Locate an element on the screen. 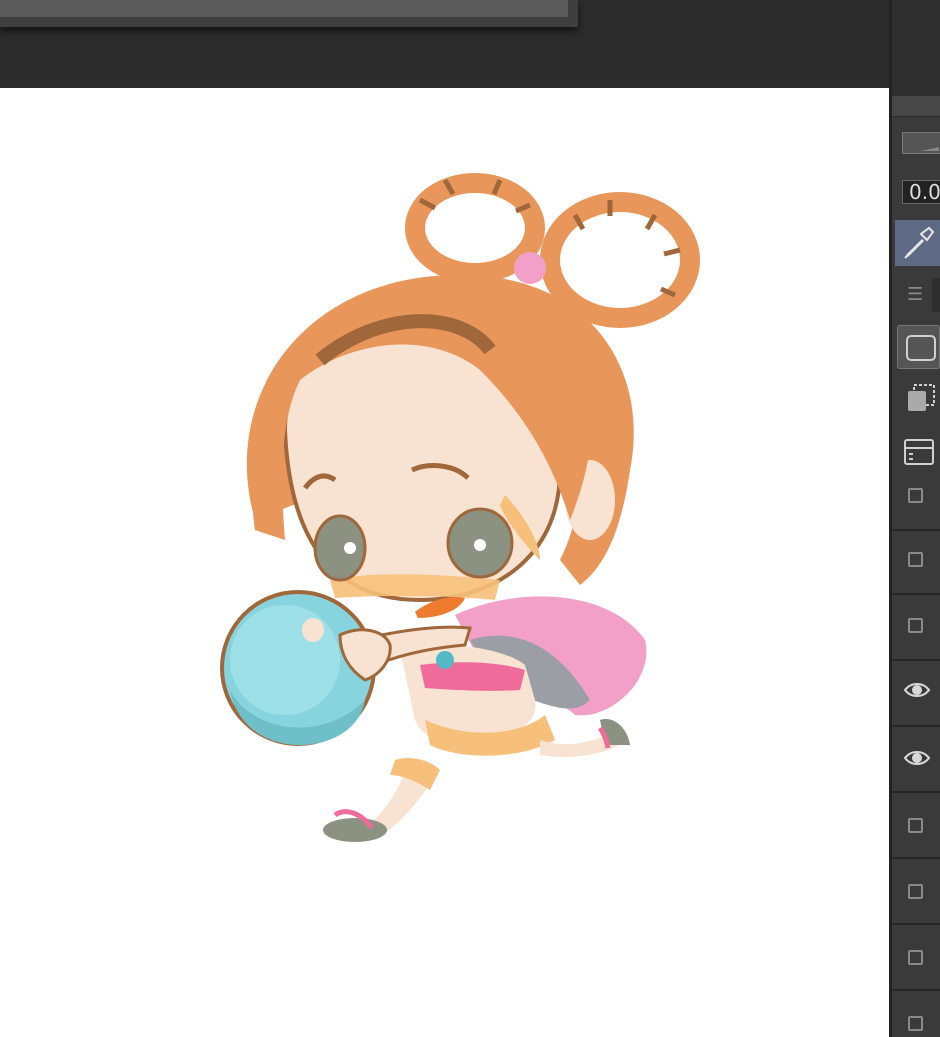 The height and width of the screenshot is (1037, 940). eyedropper-tool-button is located at coordinates (917, 243).